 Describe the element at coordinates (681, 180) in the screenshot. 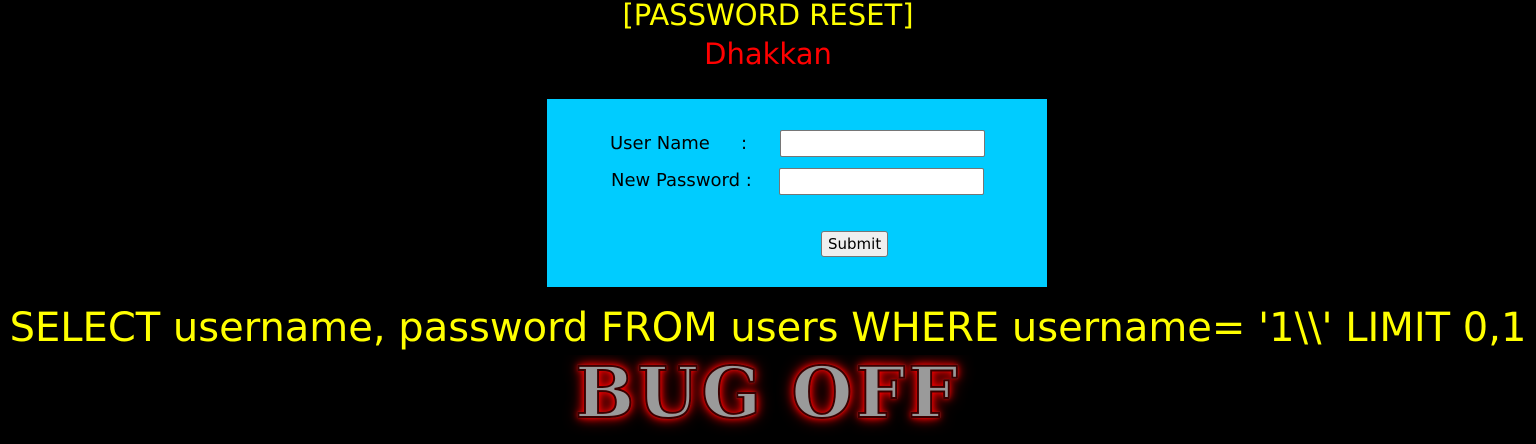

I see `new-password-label: New Password :` at that location.